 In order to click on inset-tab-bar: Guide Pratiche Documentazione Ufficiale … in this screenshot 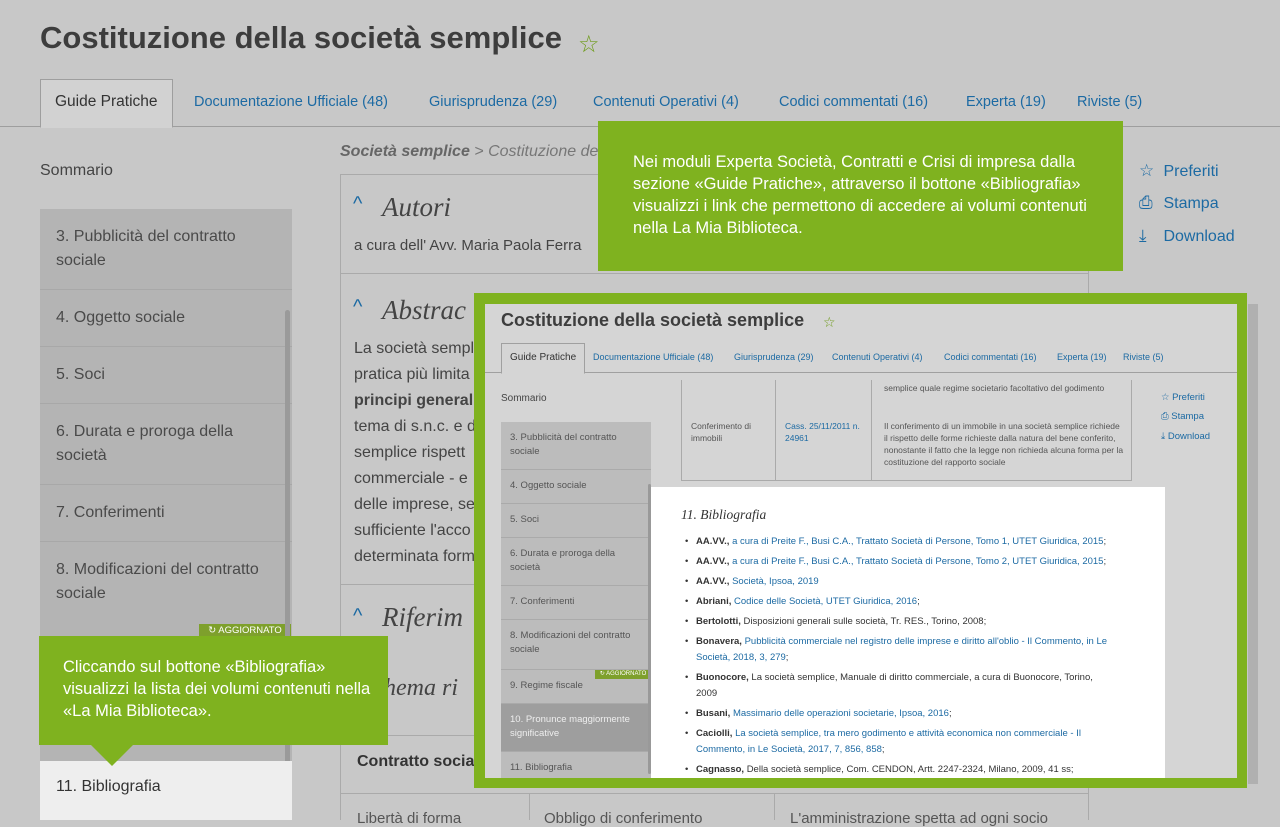, I will do `click(861, 358)`.